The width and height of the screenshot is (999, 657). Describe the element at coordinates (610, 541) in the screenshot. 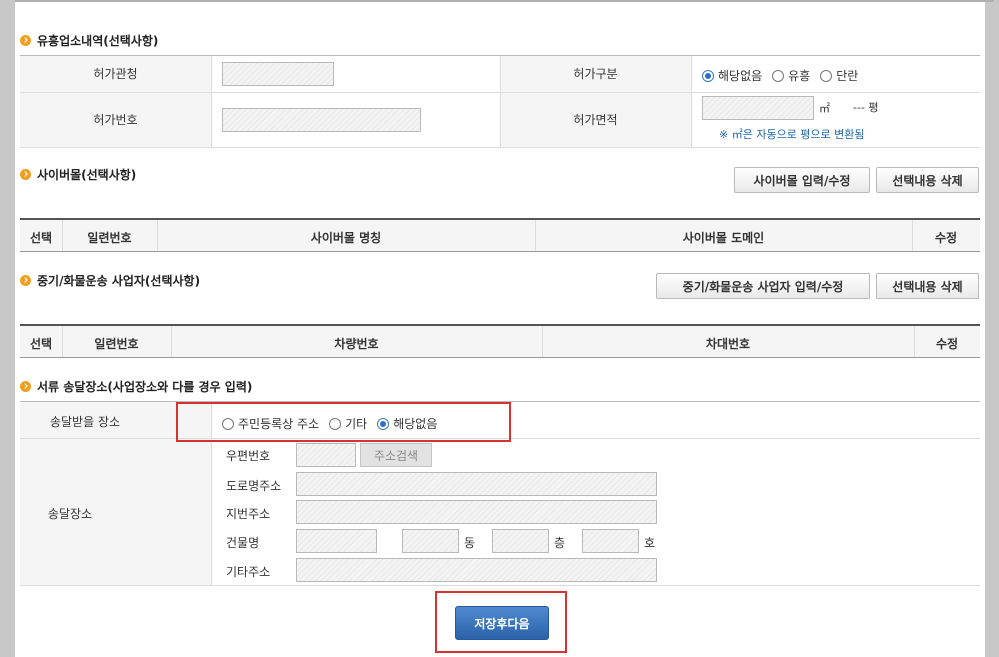

I see `ho-input` at that location.